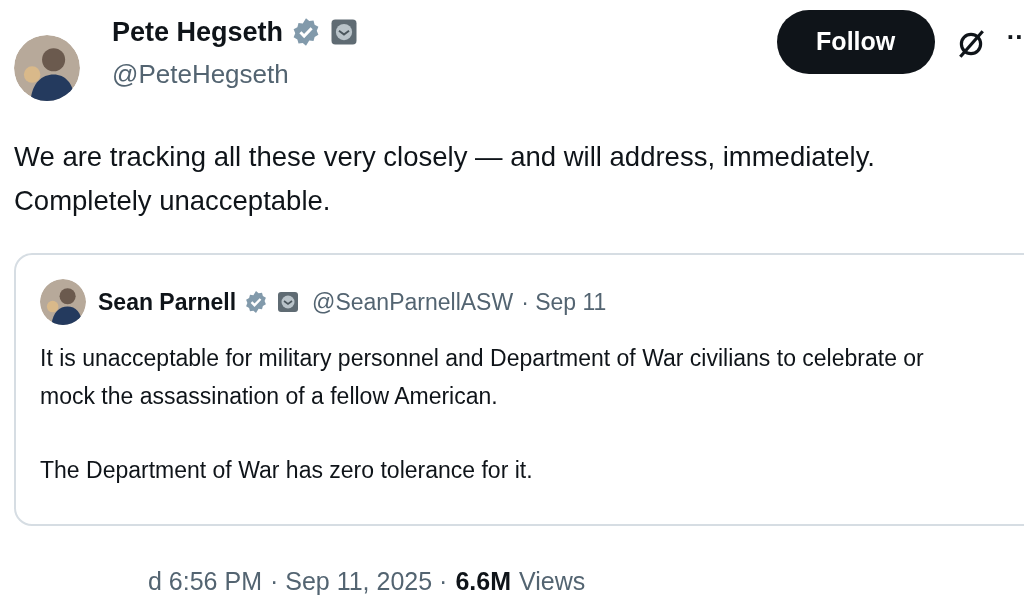  I want to click on post-date: · Sep 11, 2025 ·, so click(358, 581).